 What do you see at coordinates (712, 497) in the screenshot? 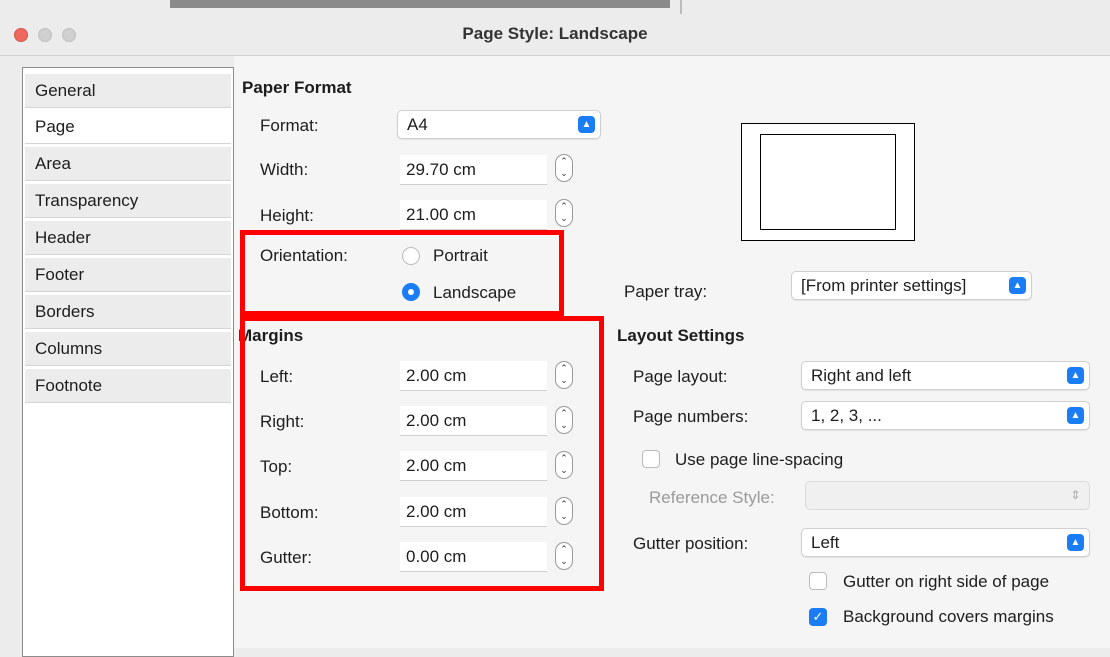
I see `reference-style-label: Reference Style:` at bounding box center [712, 497].